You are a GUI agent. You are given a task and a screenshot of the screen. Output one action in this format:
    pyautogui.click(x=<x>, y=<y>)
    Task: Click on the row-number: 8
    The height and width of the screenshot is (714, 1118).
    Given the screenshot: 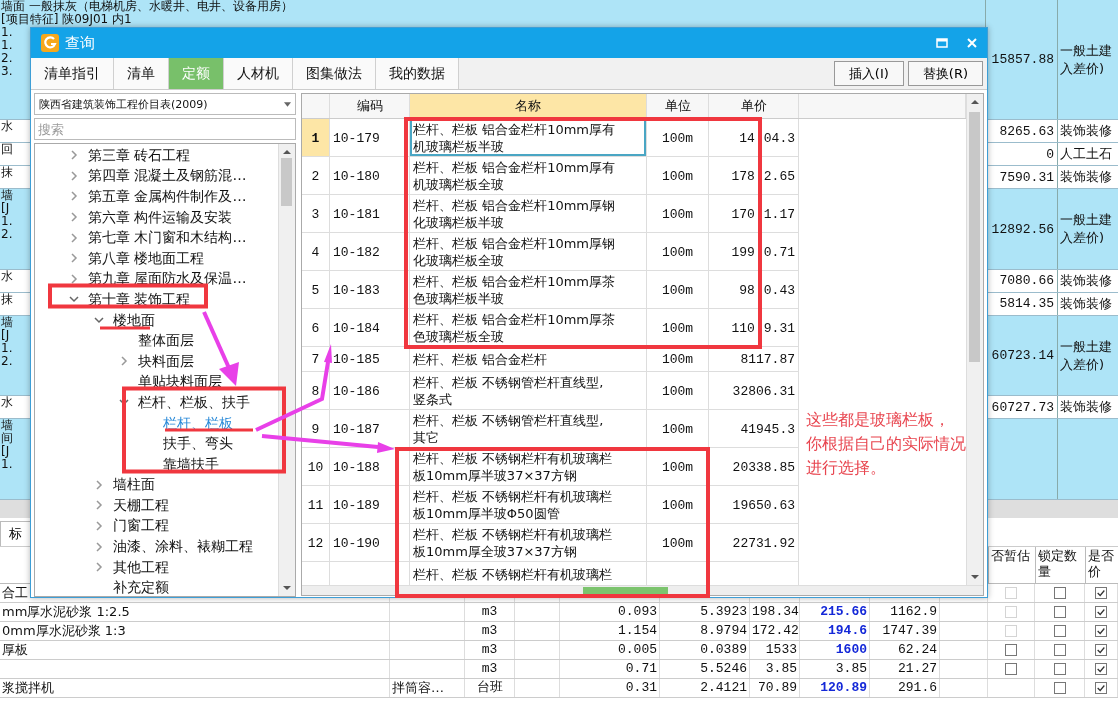 What is the action you would take?
    pyautogui.click(x=316, y=391)
    